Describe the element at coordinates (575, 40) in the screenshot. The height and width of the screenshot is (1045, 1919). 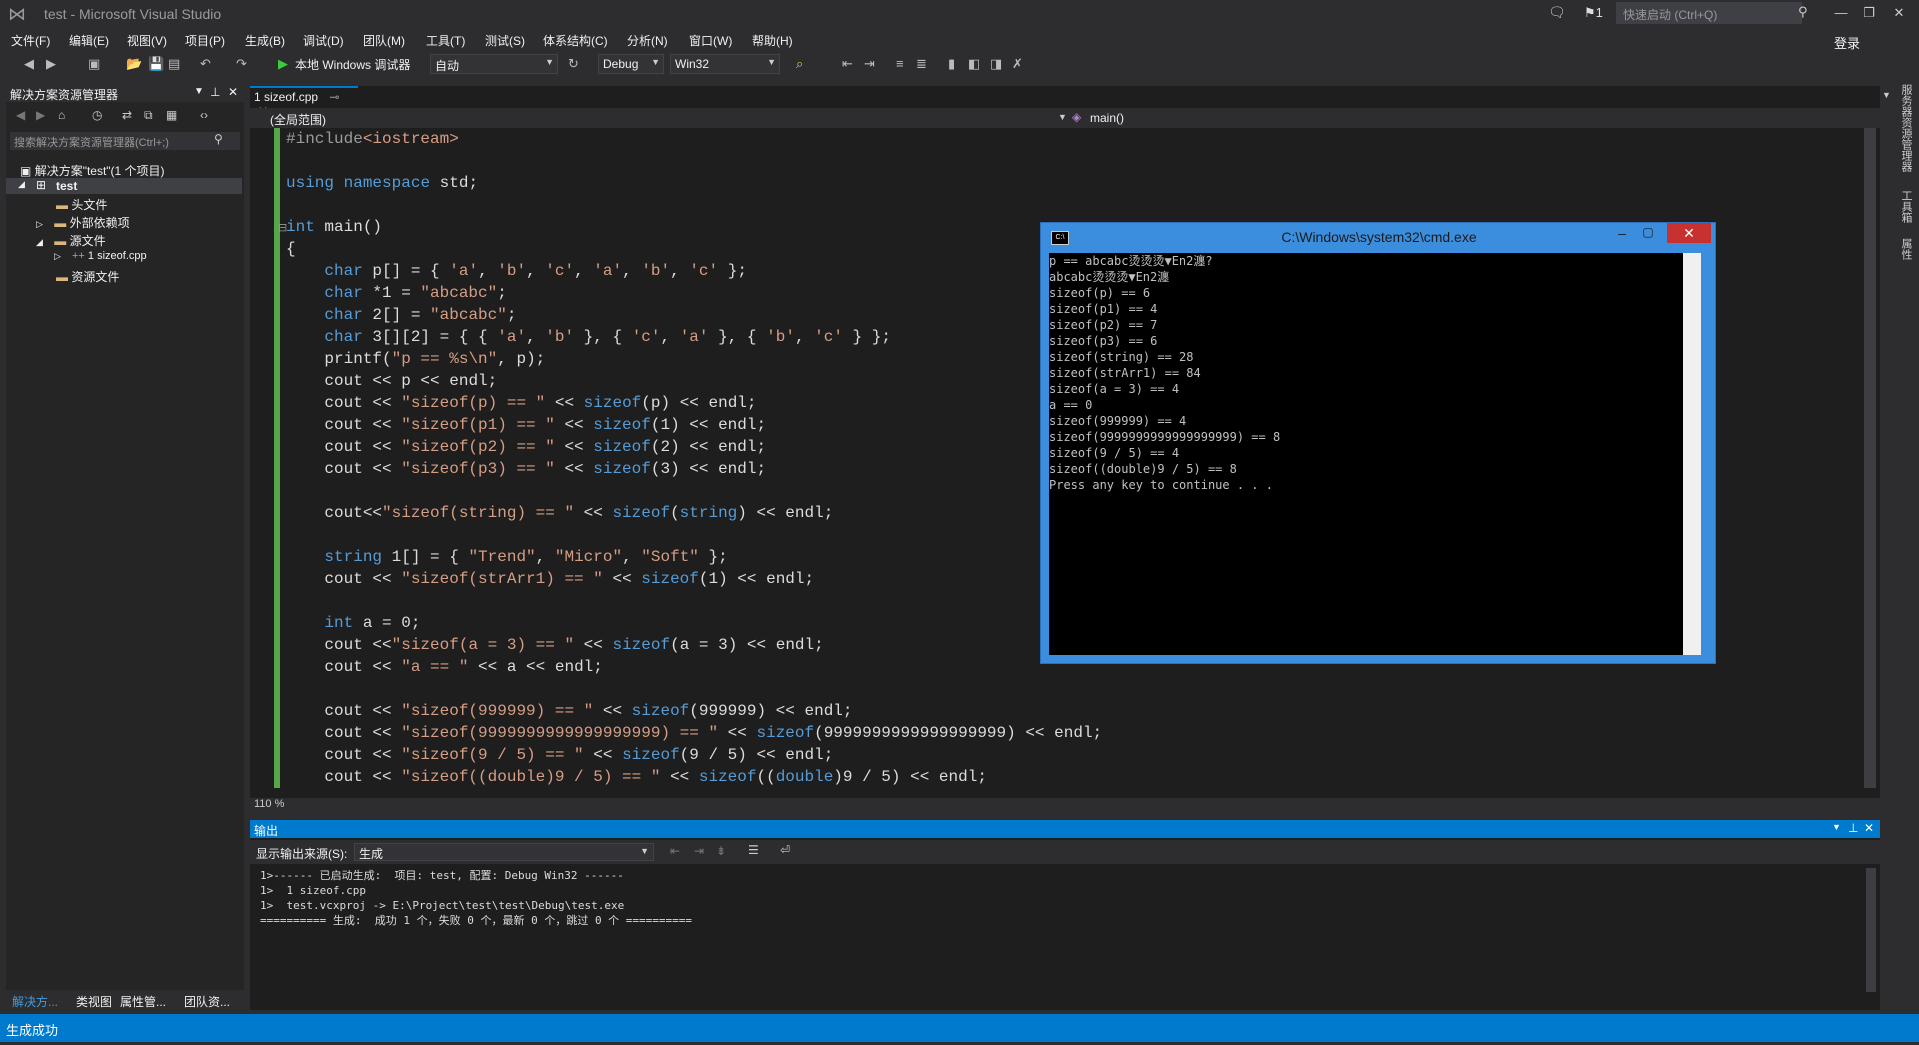
I see `menu-architecture: 体系结构(C)` at that location.